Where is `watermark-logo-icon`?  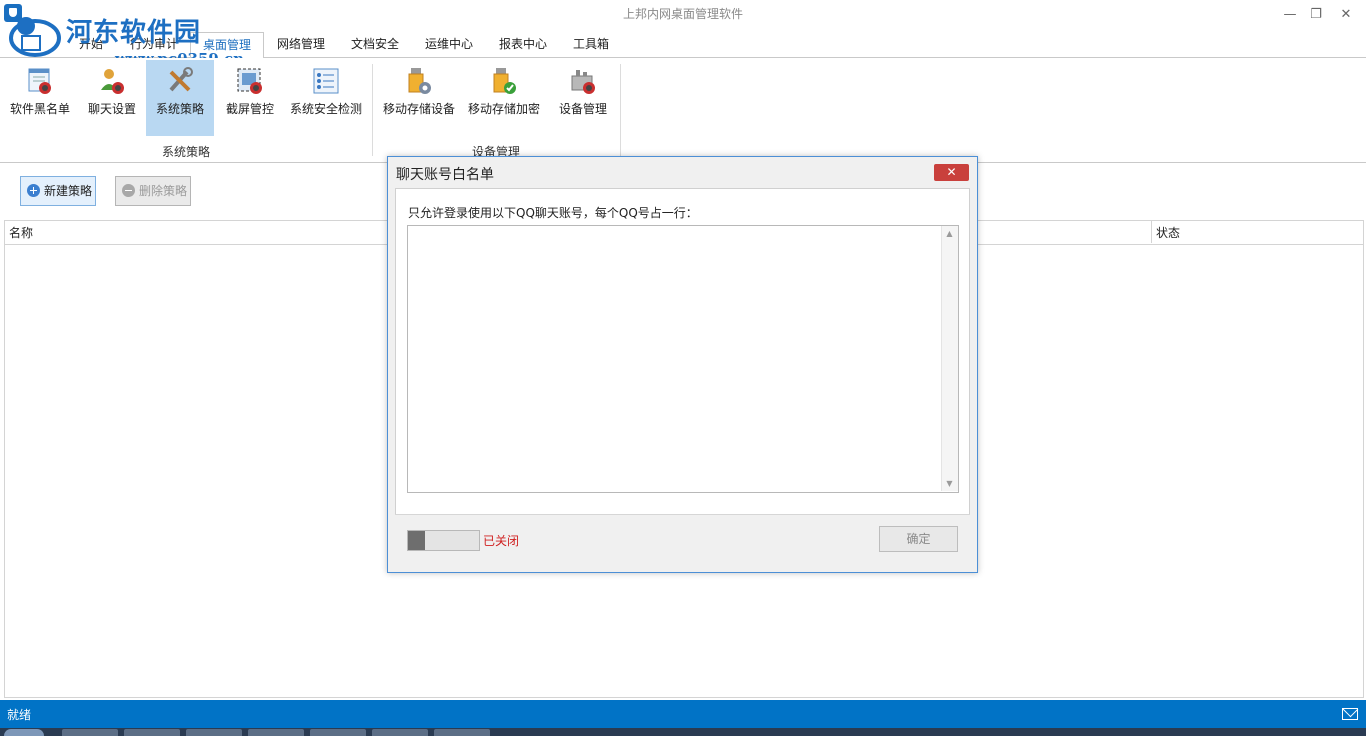
watermark-logo-icon is located at coordinates (35, 37).